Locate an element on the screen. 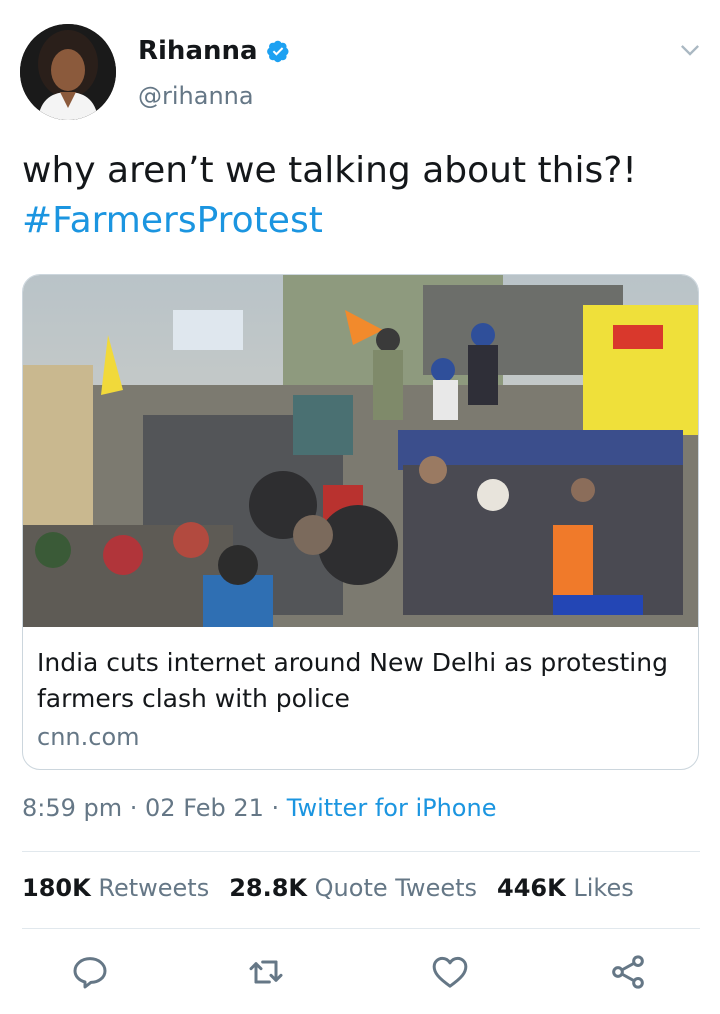 This screenshot has height=1014, width=720. likes-stat: 446K Likes is located at coordinates (565, 888).